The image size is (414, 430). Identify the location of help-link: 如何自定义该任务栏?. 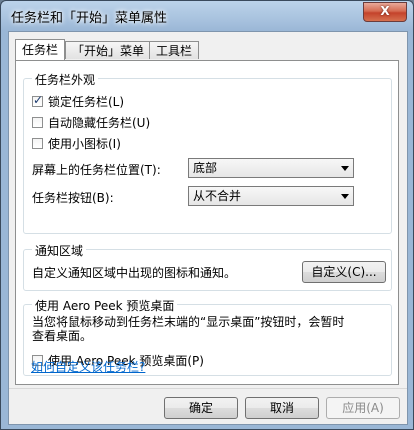
(88, 366).